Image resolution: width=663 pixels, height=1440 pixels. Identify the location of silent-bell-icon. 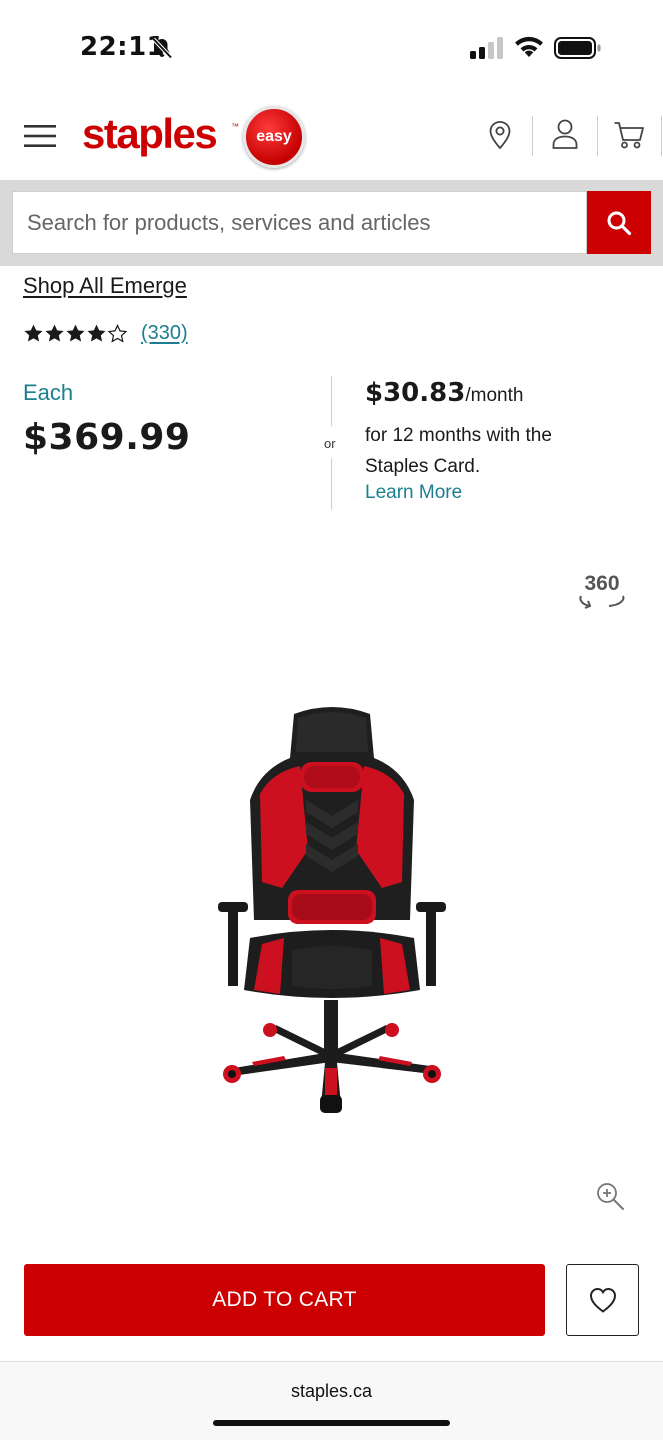
(162, 48).